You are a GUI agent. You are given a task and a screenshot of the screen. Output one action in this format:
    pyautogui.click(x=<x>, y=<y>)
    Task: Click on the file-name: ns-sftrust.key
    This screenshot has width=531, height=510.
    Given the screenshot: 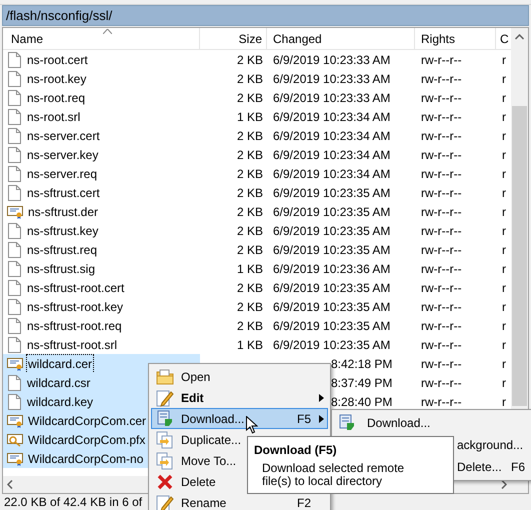 What is the action you would take?
    pyautogui.click(x=63, y=231)
    